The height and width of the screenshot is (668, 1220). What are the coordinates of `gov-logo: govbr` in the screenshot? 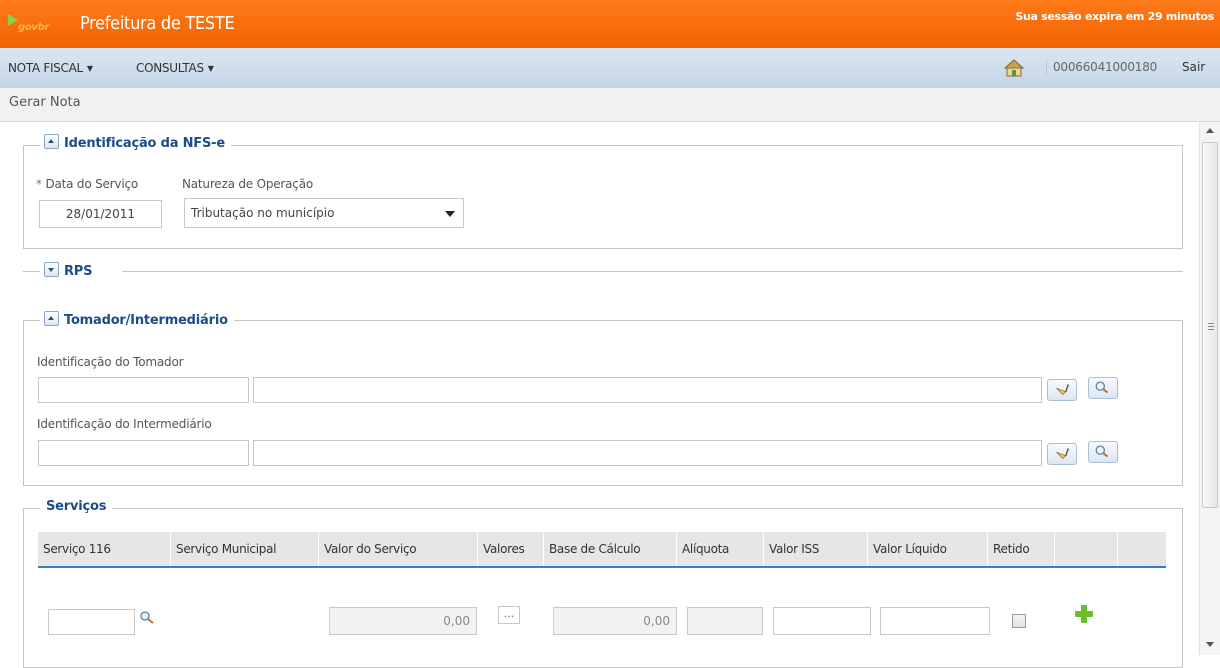 It's located at (44, 26).